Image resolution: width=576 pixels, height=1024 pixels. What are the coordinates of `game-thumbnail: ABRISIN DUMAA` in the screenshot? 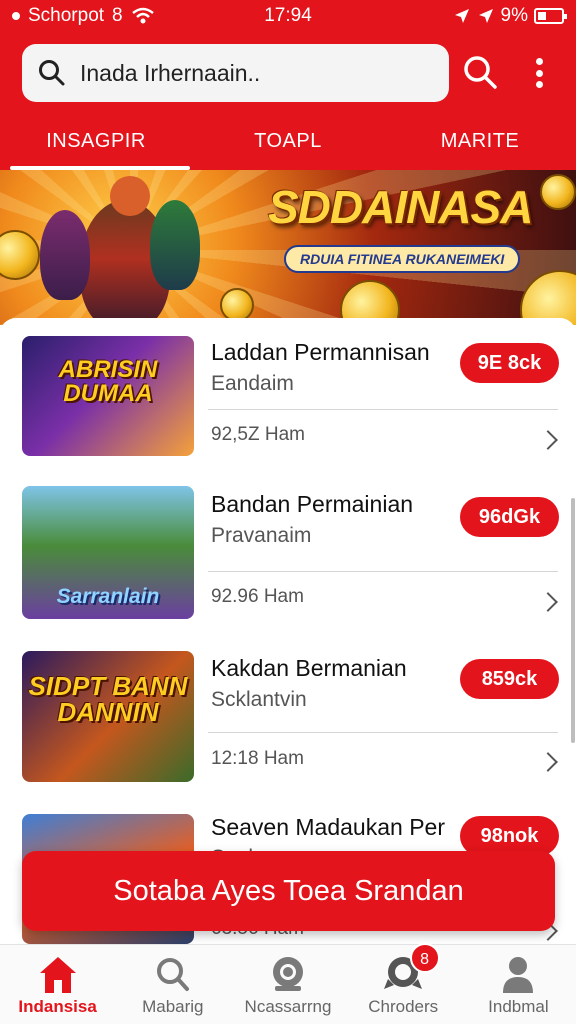 It's located at (108, 396).